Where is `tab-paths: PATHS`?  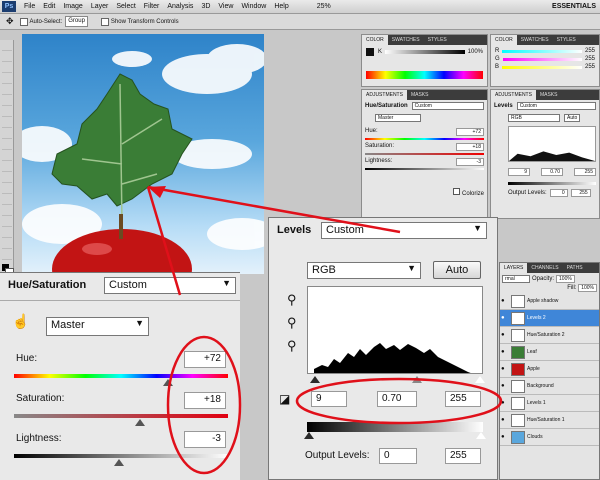
tab-paths: PATHS is located at coordinates (575, 268).